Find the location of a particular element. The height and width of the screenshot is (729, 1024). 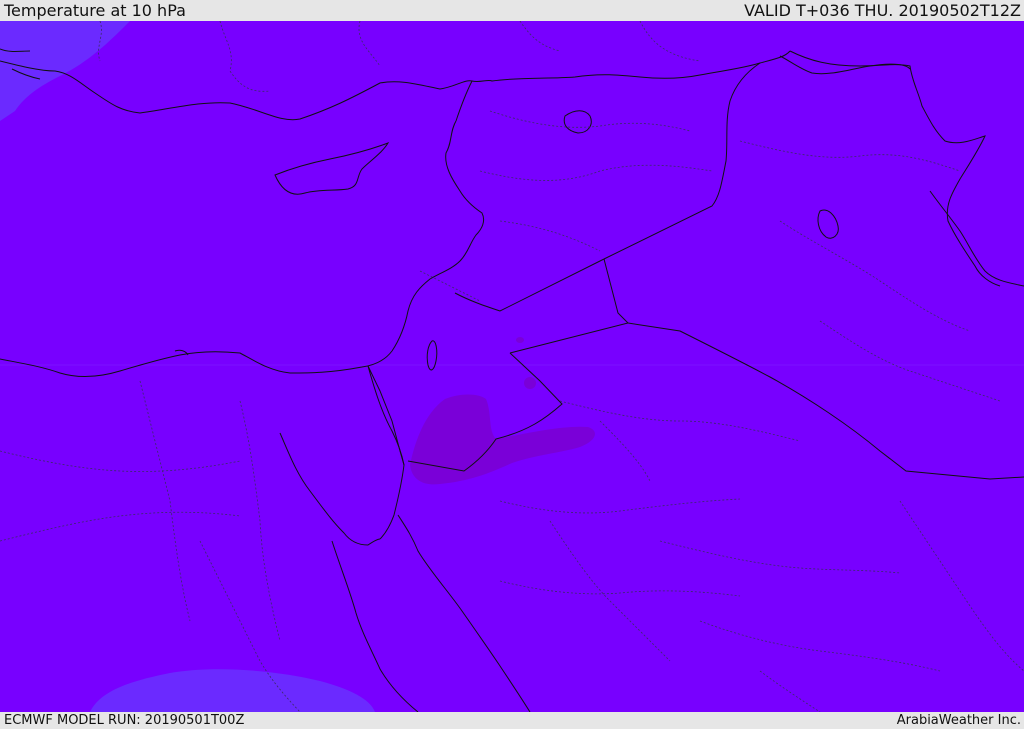

model-run-label: ECMWF MODEL RUN: 20190501T00Z is located at coordinates (124, 720).